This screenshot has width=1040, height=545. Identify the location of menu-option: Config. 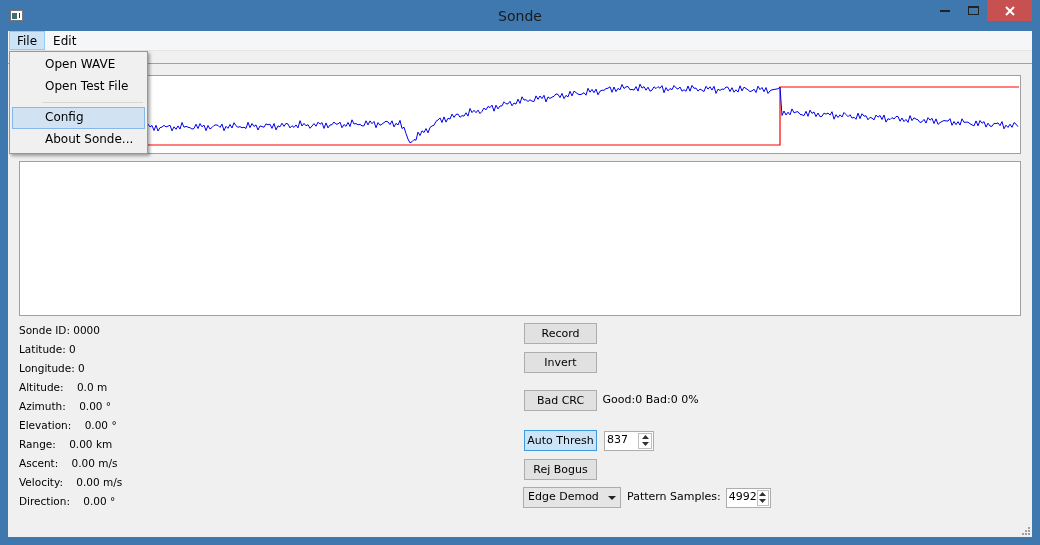
(78, 118).